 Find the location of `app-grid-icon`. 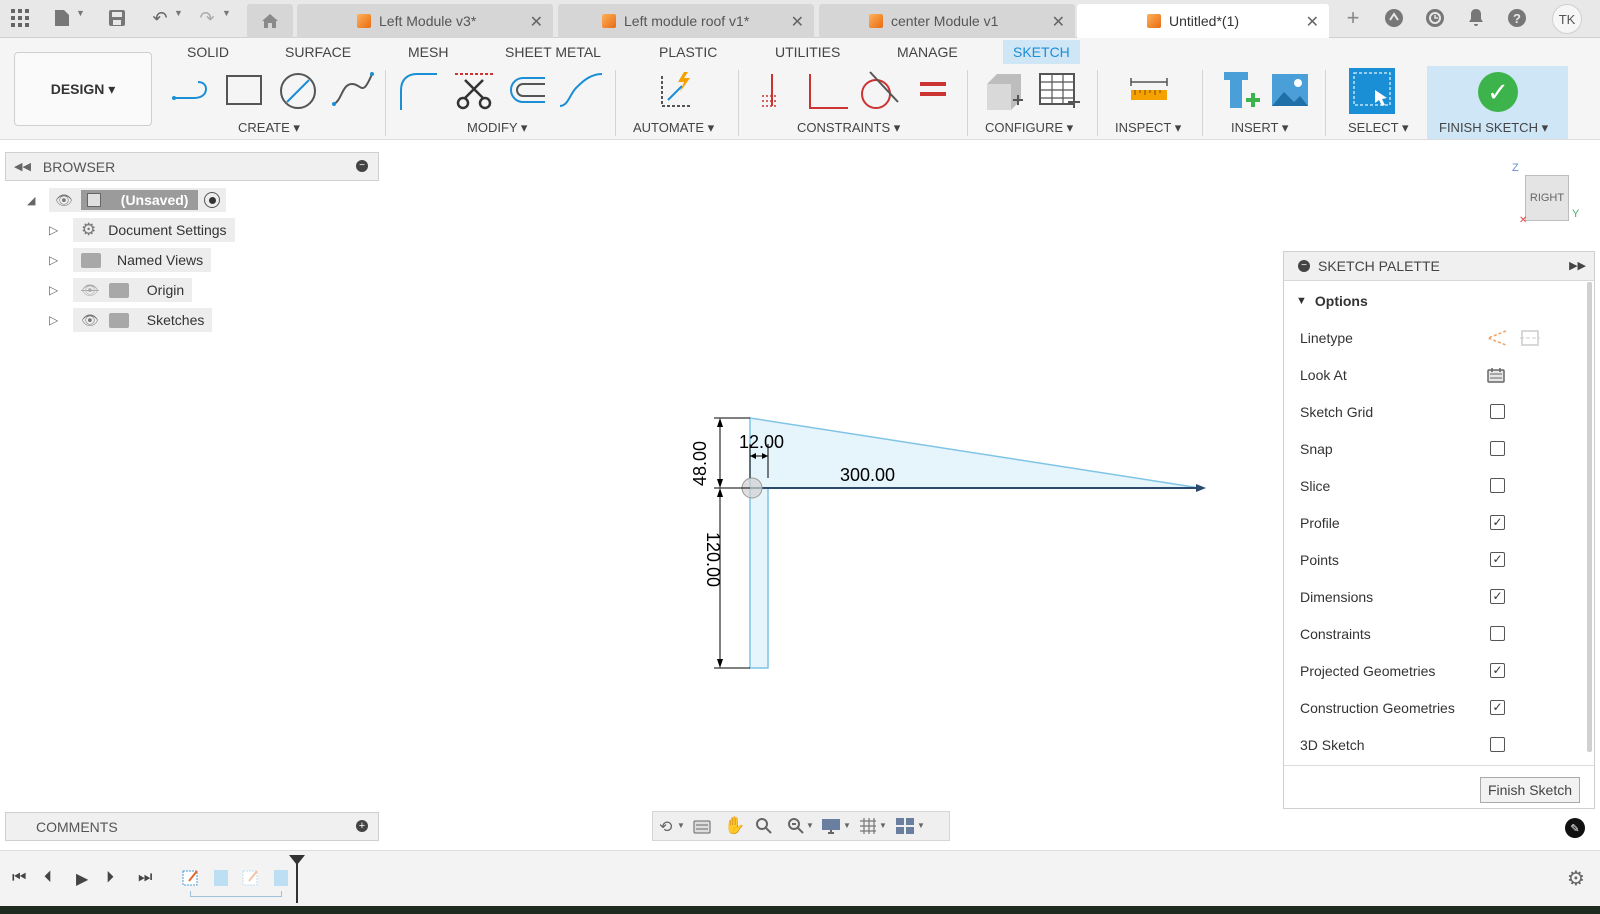

app-grid-icon is located at coordinates (20, 18).